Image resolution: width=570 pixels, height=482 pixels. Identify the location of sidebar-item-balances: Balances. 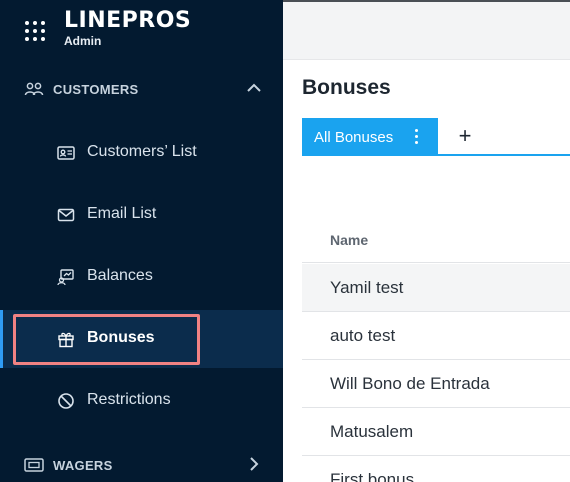
(141, 277).